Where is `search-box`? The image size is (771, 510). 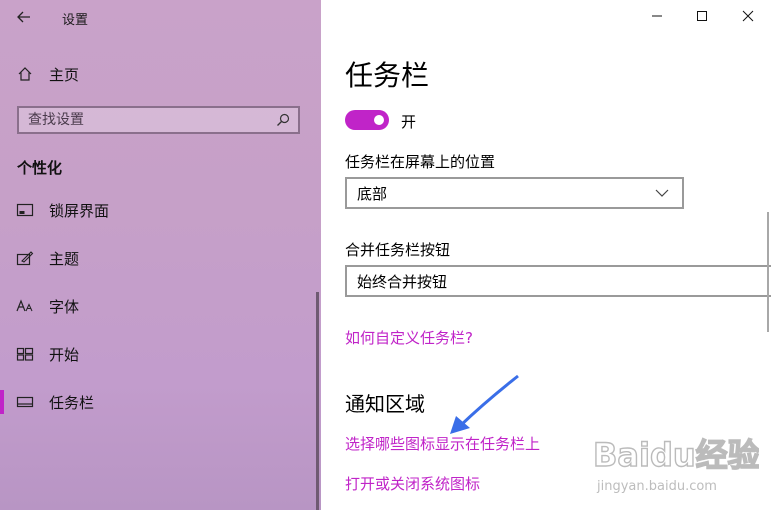 search-box is located at coordinates (158, 120).